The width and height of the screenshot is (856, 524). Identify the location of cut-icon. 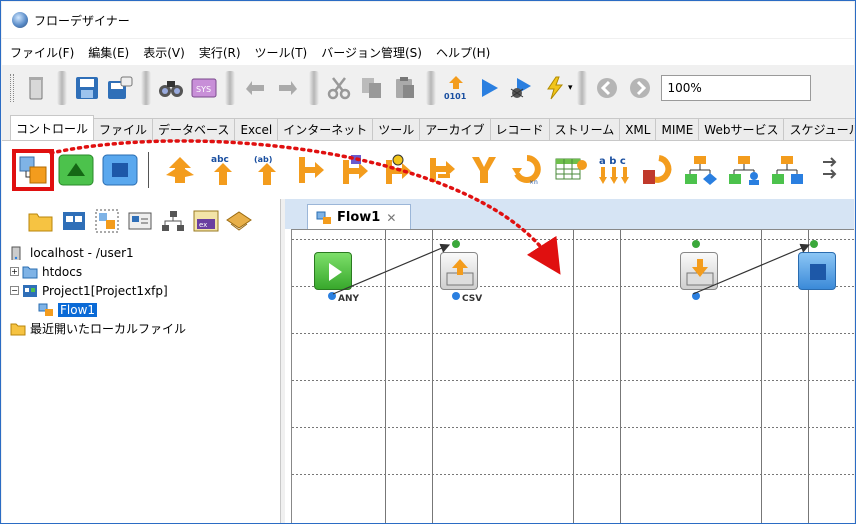
(339, 88).